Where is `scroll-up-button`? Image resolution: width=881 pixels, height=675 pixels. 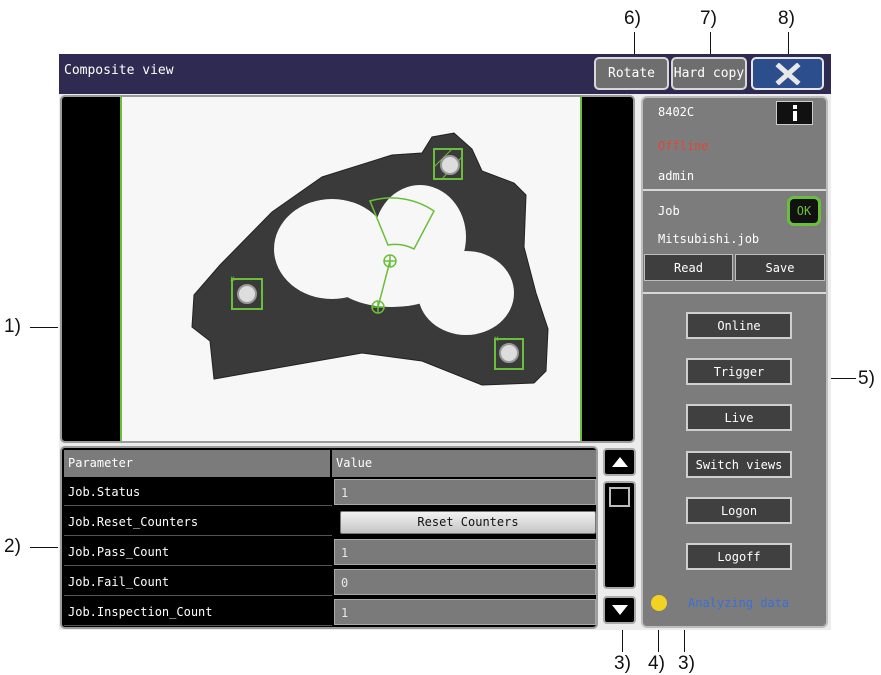 scroll-up-button is located at coordinates (619, 462).